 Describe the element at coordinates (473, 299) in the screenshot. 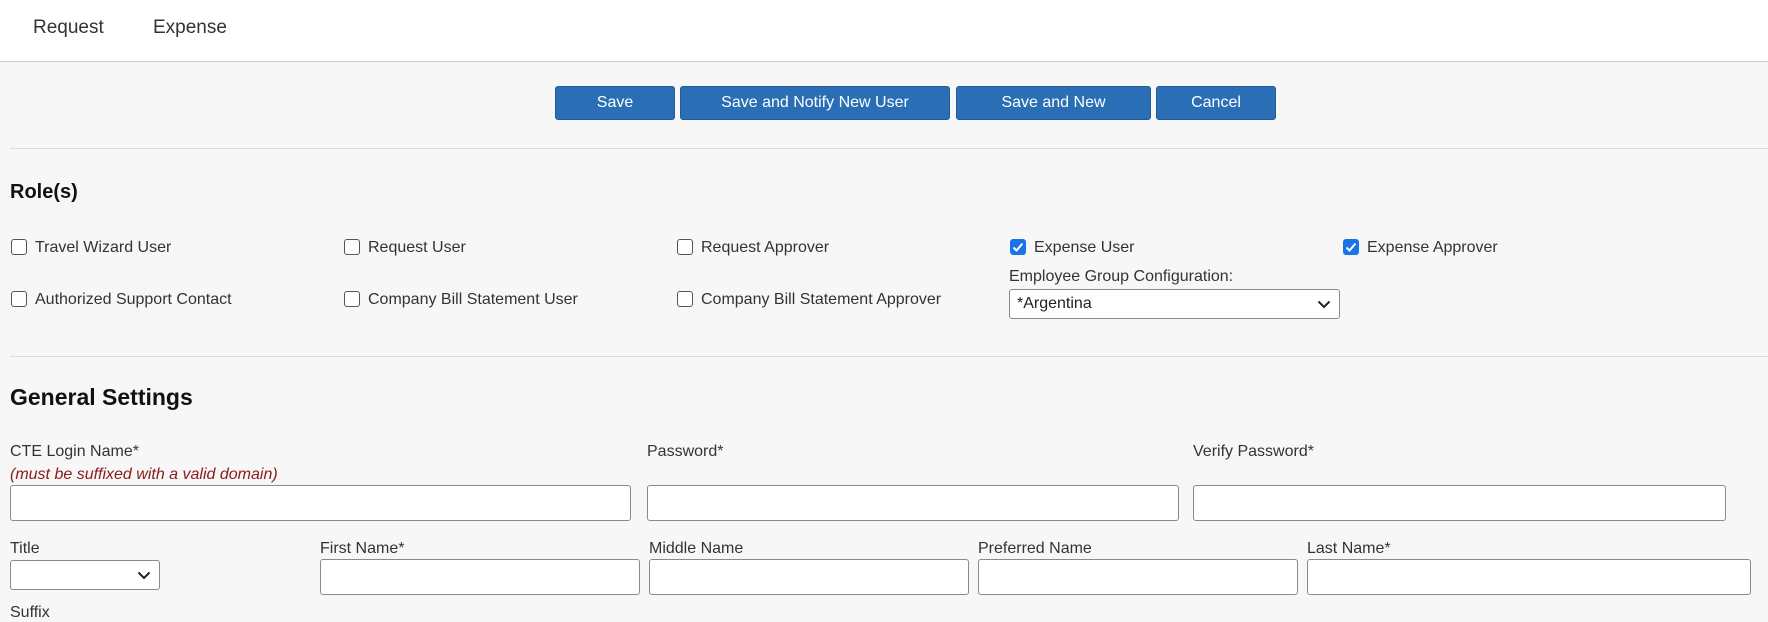

I see `role-label: Company Bill Statement User` at that location.